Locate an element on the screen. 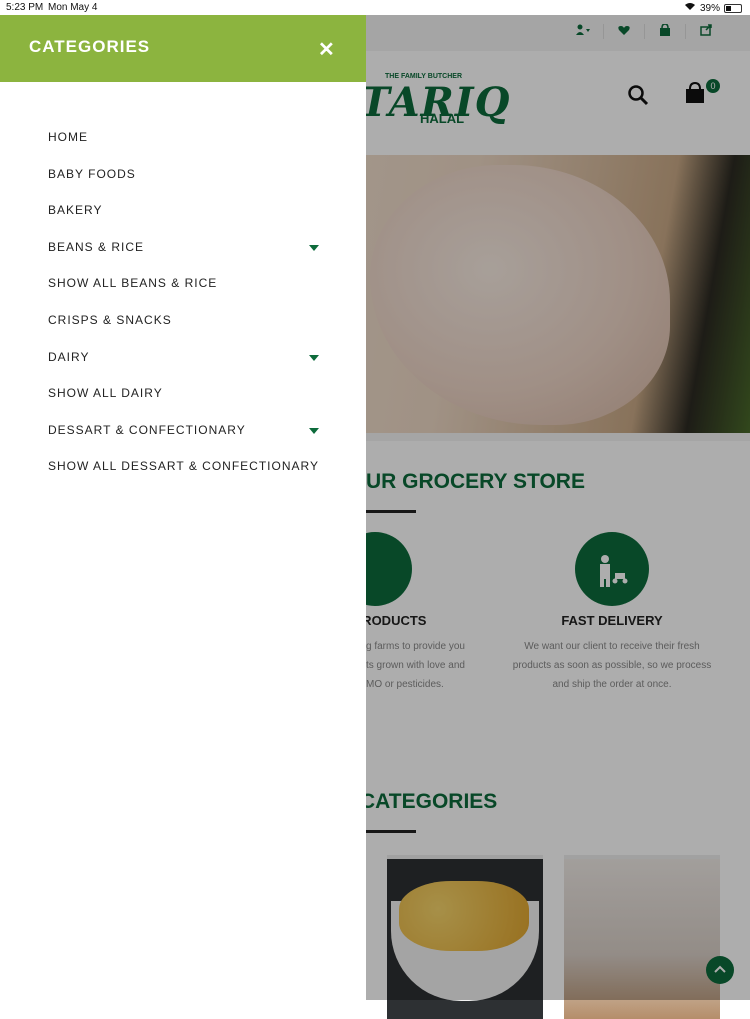 Image resolution: width=750 pixels, height=1019 pixels. close-icon: ✕ is located at coordinates (326, 49).